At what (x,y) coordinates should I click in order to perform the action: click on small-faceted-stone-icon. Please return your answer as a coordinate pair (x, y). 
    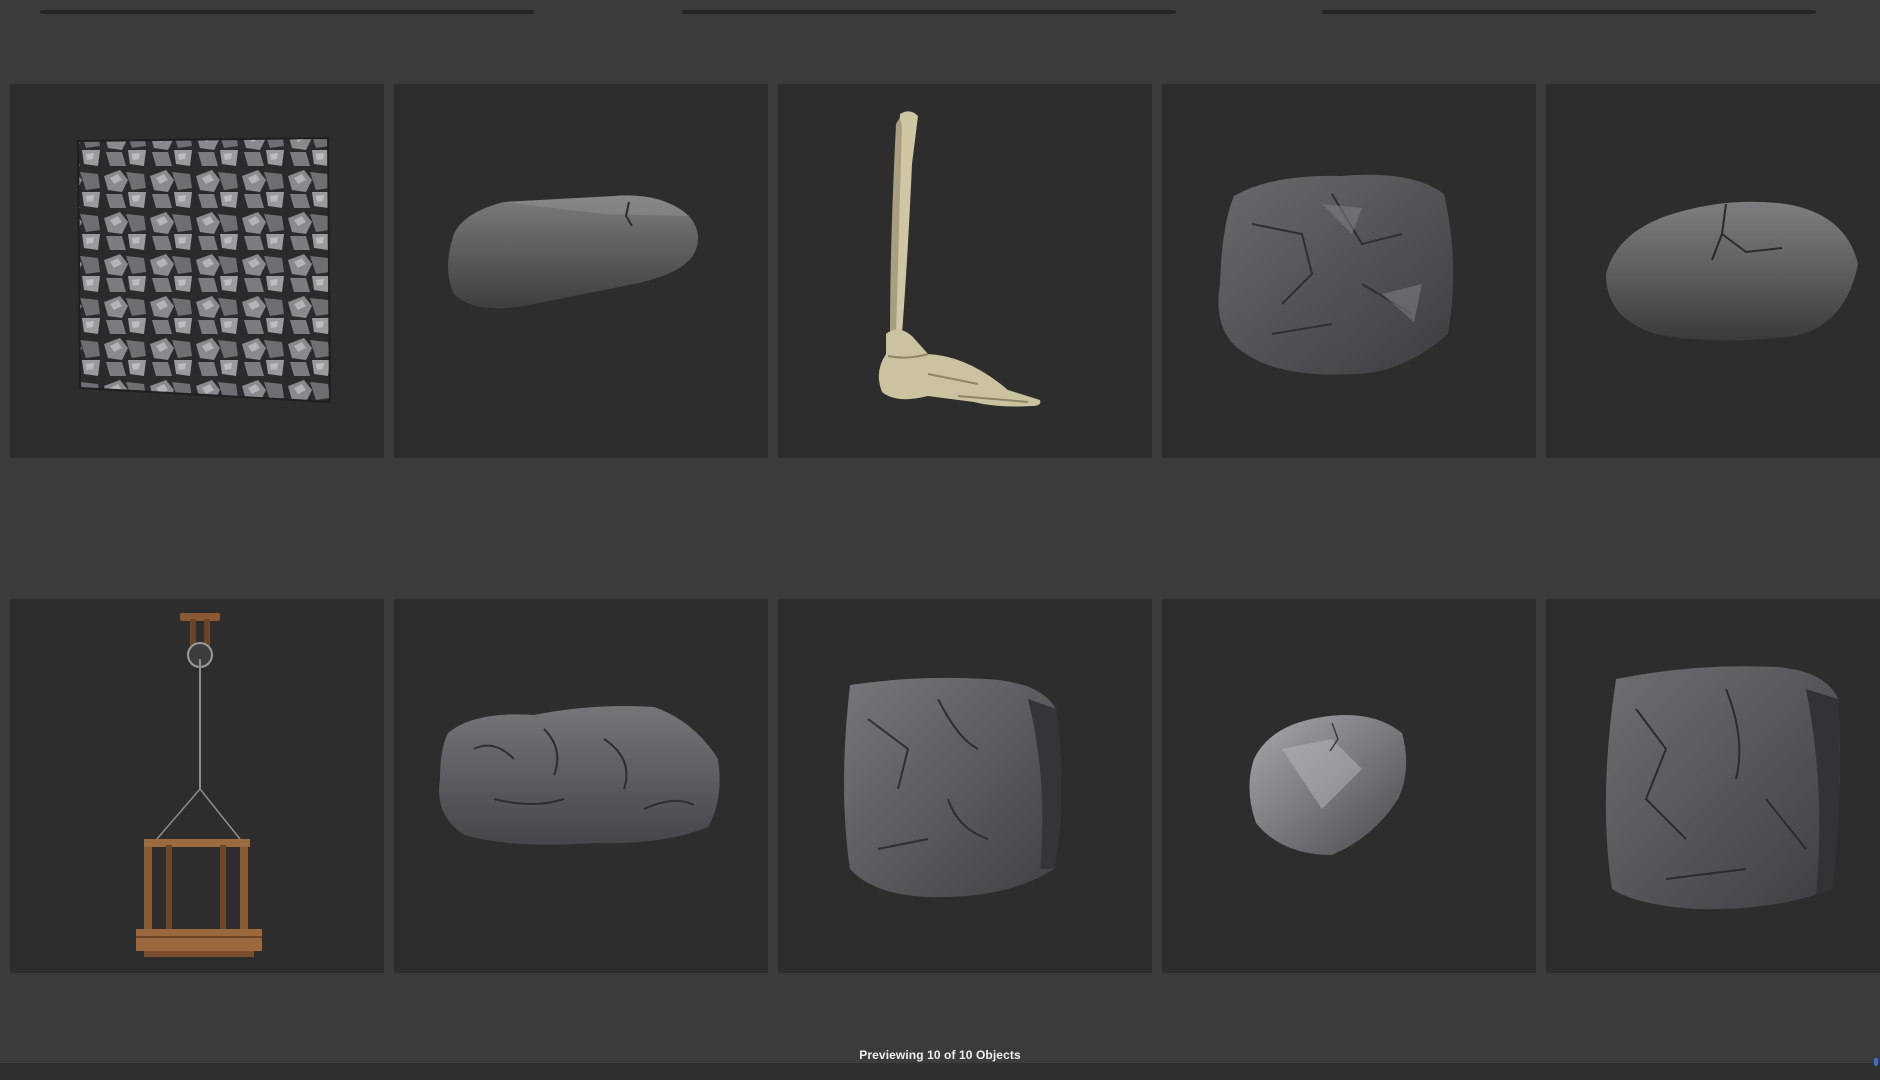
    Looking at the image, I should click on (1328, 785).